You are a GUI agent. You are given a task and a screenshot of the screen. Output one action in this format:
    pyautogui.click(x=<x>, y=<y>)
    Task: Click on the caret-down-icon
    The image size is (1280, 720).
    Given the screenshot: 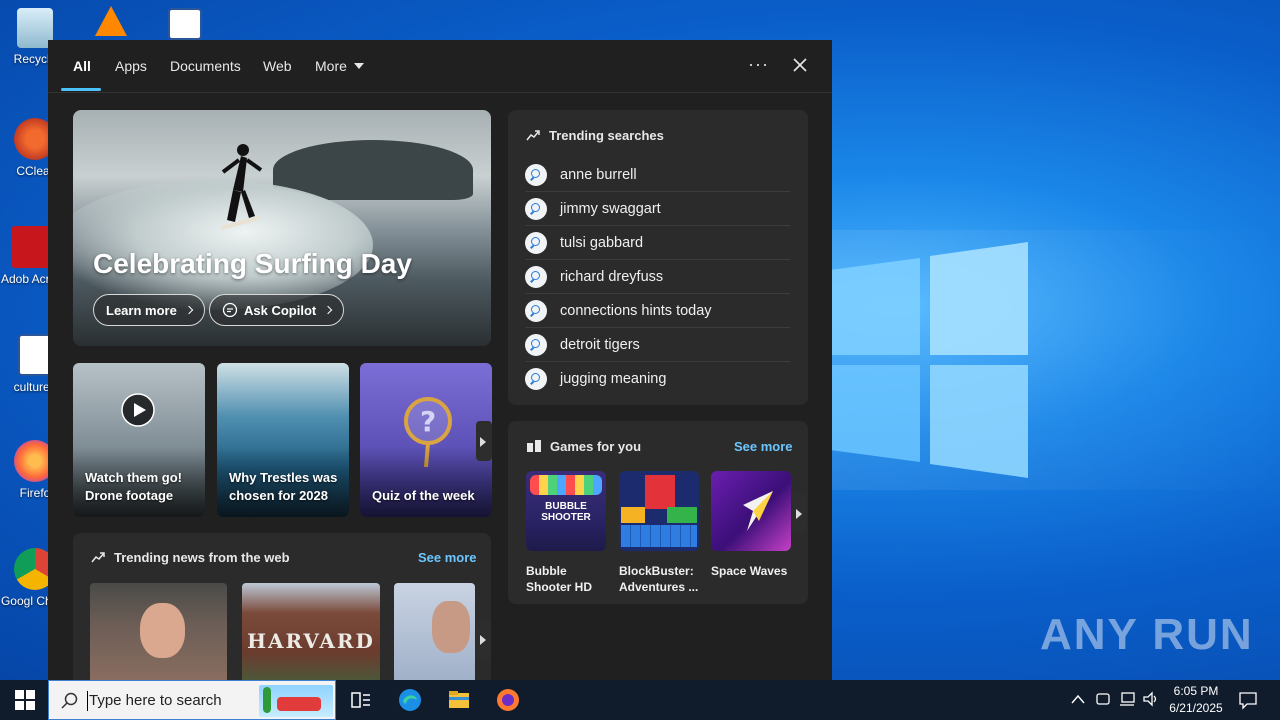 What is the action you would take?
    pyautogui.click(x=358, y=66)
    